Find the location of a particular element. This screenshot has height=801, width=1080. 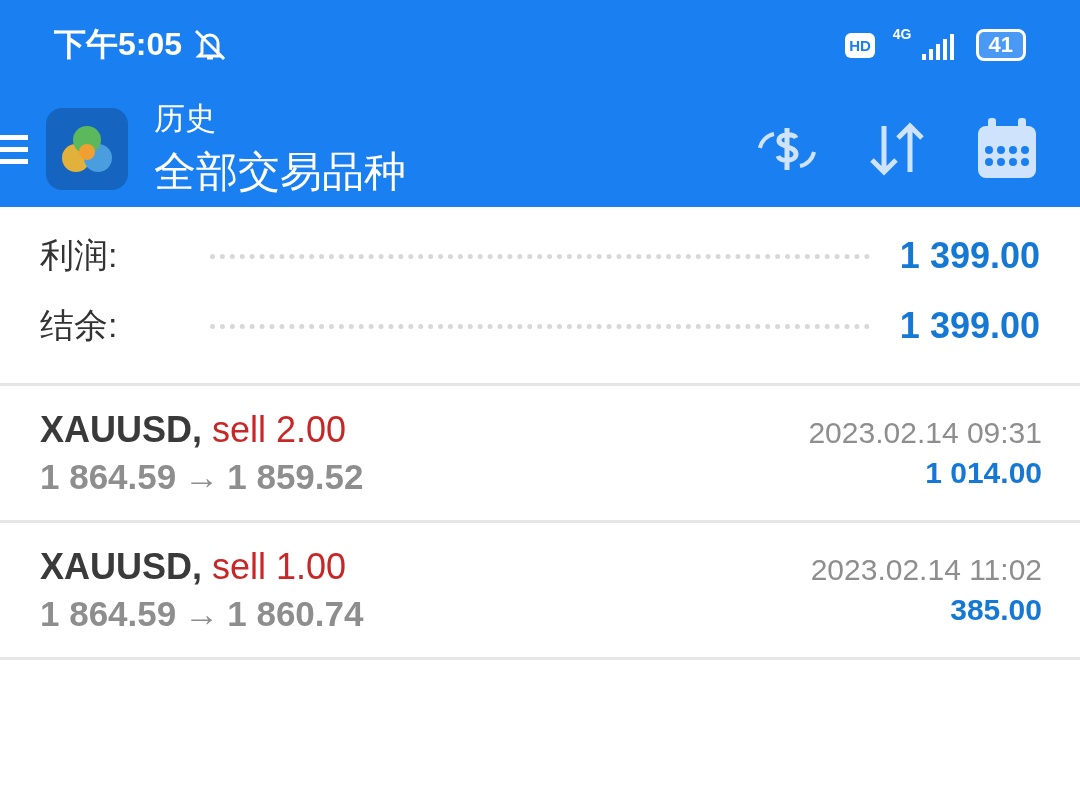

summary-label: 利润: is located at coordinates (79, 255).